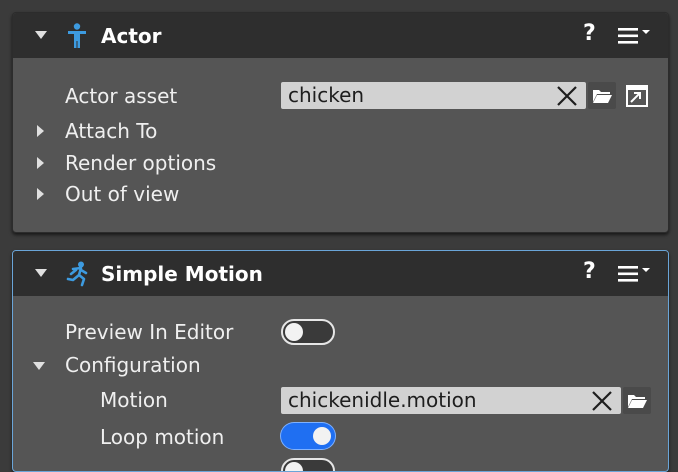  I want to click on open-asset-button, so click(637, 95).